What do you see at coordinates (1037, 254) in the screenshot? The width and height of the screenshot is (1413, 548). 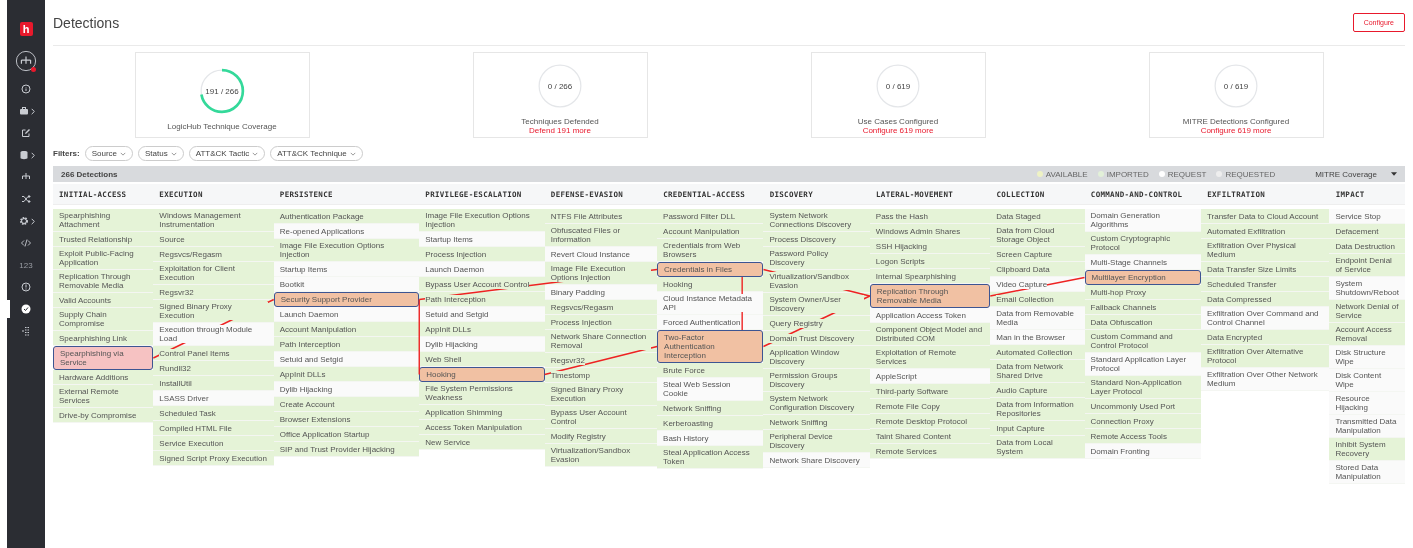 I see `technique-cell: Screen Capture` at bounding box center [1037, 254].